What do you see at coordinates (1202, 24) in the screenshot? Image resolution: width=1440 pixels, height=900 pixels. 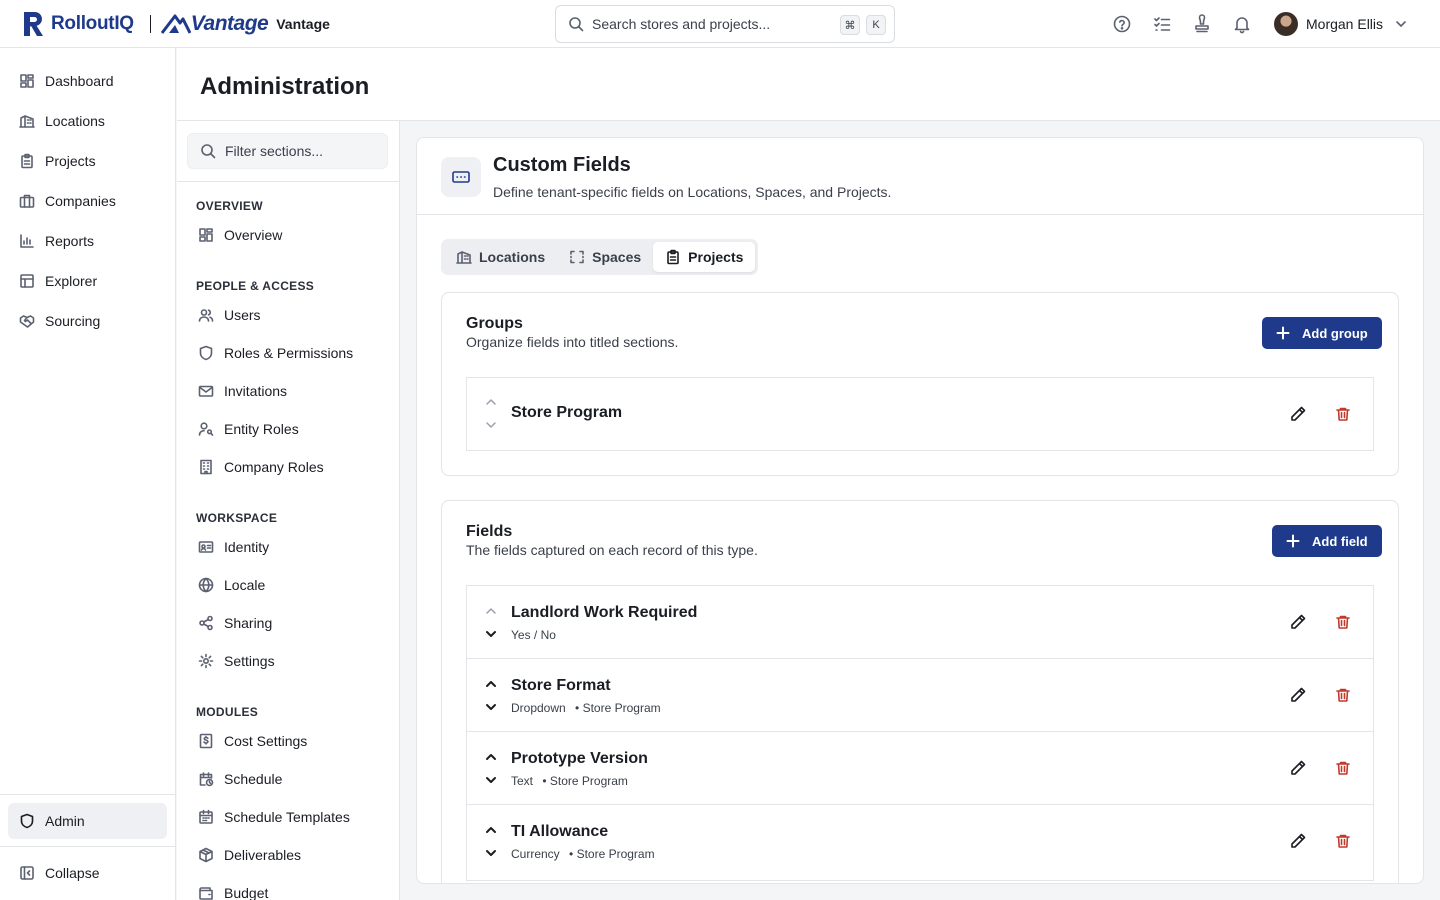 I see `stamp-icon` at bounding box center [1202, 24].